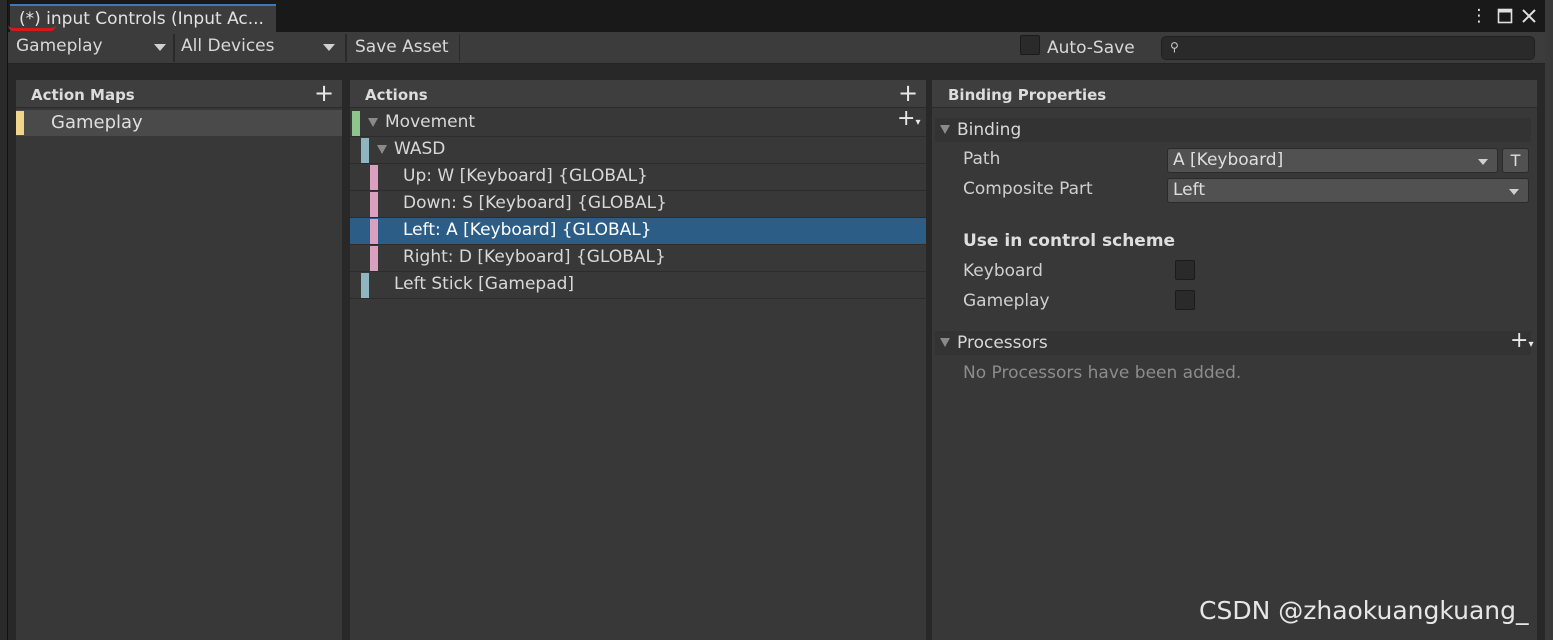 This screenshot has width=1553, height=640. I want to click on action-map-label: Gameplay, so click(97, 122).